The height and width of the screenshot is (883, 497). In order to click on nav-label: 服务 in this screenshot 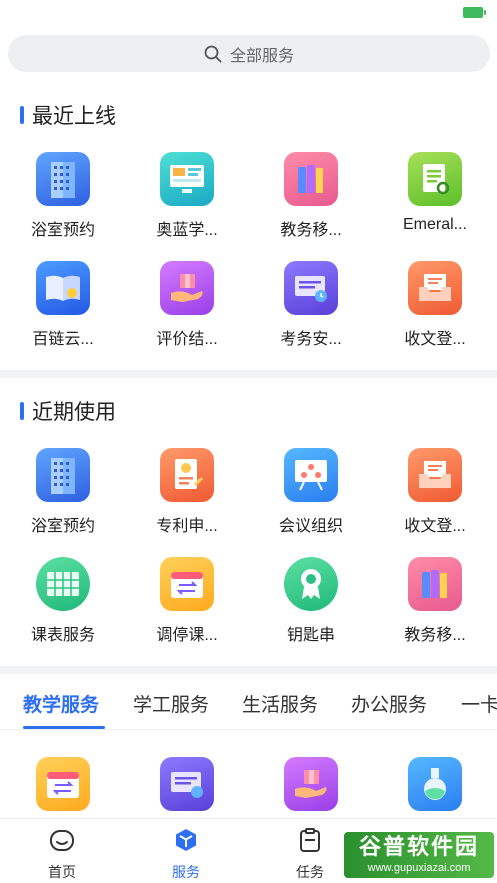, I will do `click(186, 872)`.